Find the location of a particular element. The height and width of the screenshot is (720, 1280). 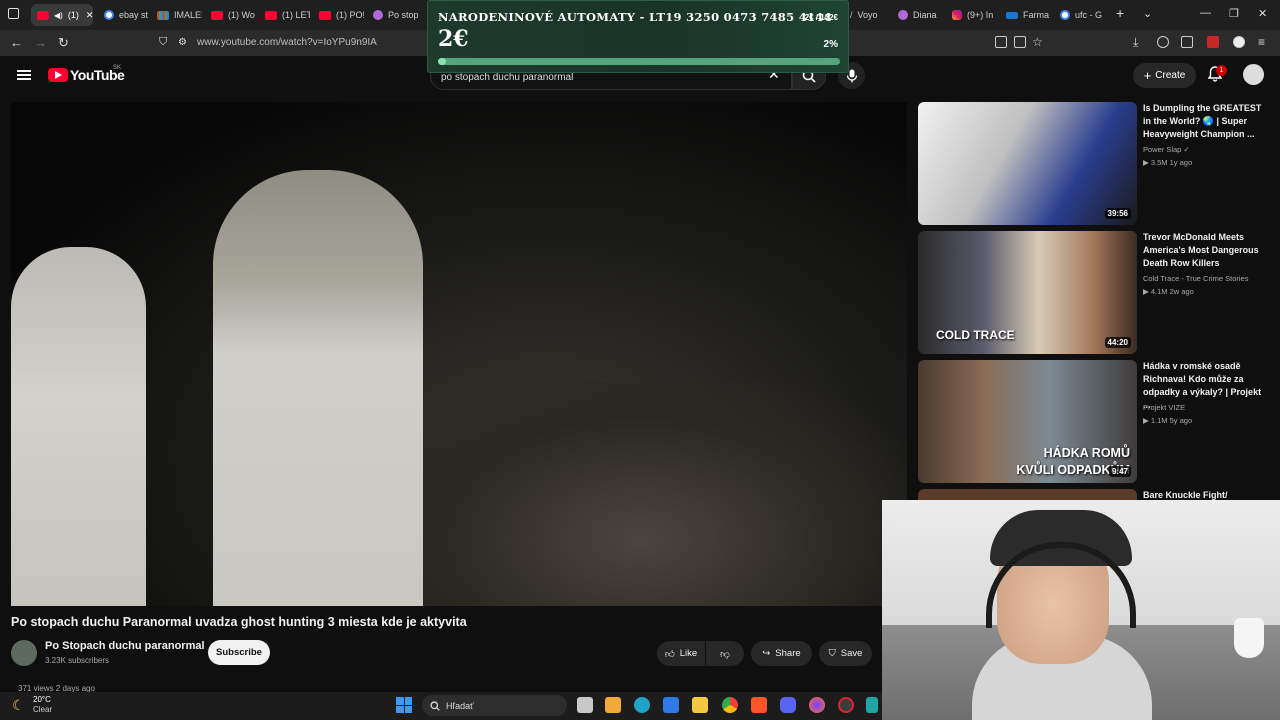

tab-label: Farma is located at coordinates (1036, 15).